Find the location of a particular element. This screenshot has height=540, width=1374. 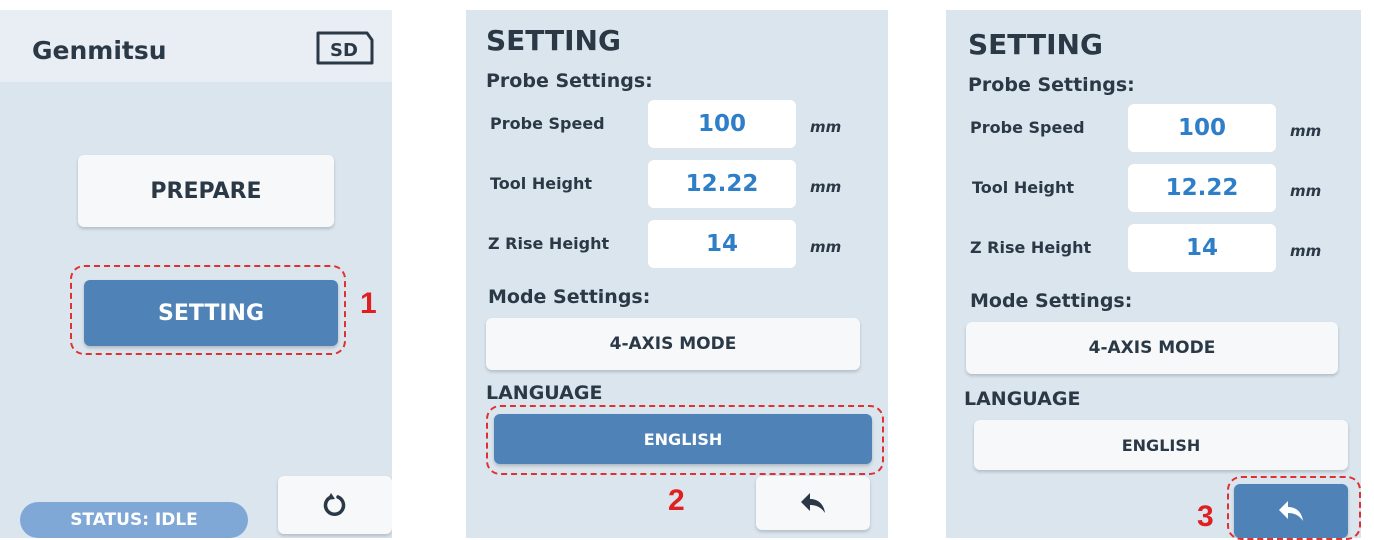

callout-number-3: 3 is located at coordinates (1205, 516).